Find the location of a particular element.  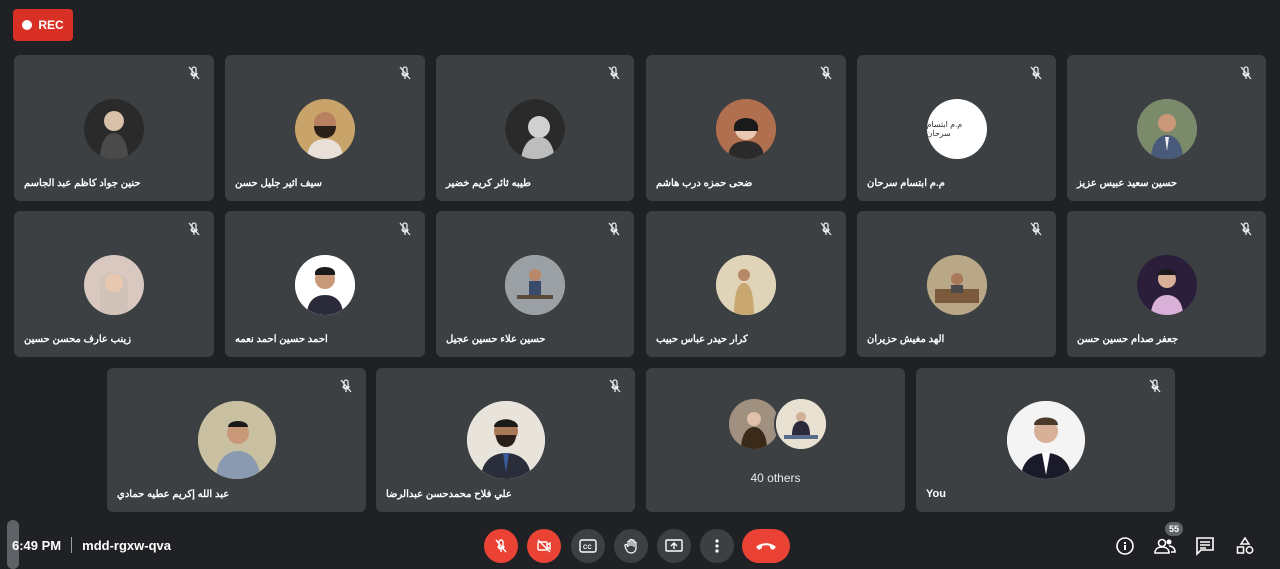

participant-name: طيبه ثائر كريم خضير is located at coordinates (488, 183).